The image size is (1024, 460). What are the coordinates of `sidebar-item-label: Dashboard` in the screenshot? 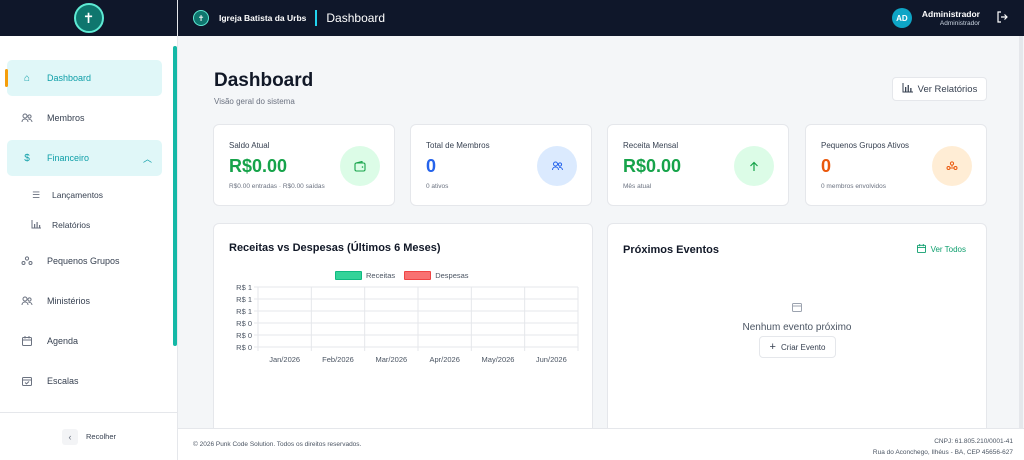 It's located at (69, 78).